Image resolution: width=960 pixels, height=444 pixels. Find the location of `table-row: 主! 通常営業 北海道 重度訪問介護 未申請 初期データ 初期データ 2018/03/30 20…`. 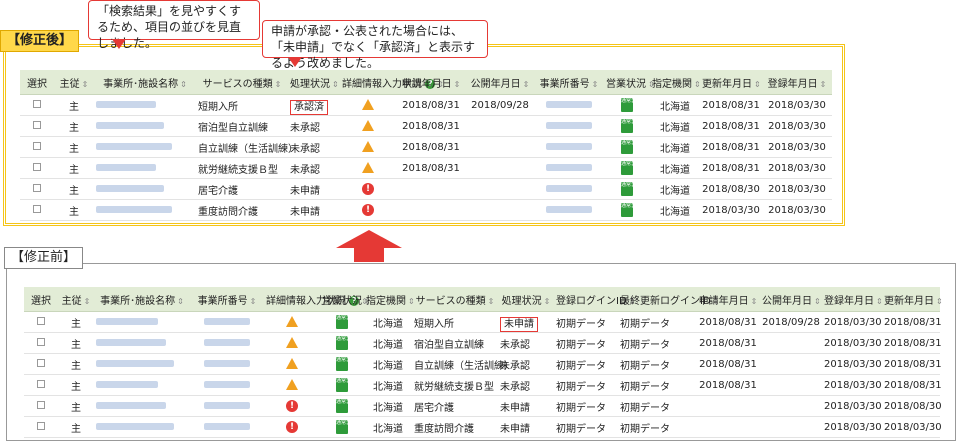

table-row: 主! 通常営業 北海道 重度訪問介護 未申請 初期データ 初期データ 2018/03/30 20… is located at coordinates (483, 427).